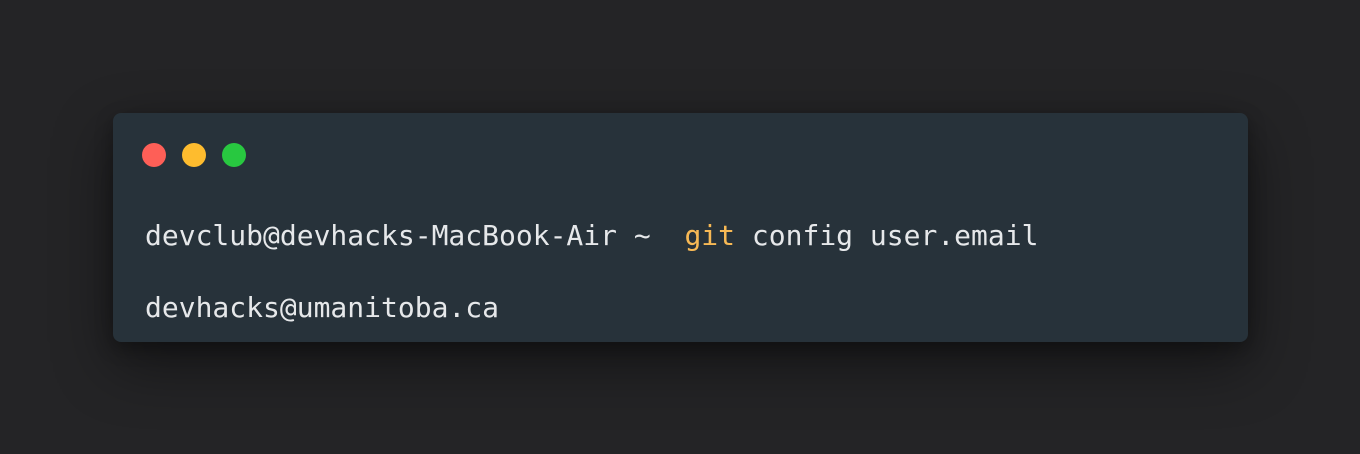 Image resolution: width=1360 pixels, height=454 pixels. I want to click on terminal-prompt: devclub@devhacks-MacBook-Air ~, so click(398, 235).